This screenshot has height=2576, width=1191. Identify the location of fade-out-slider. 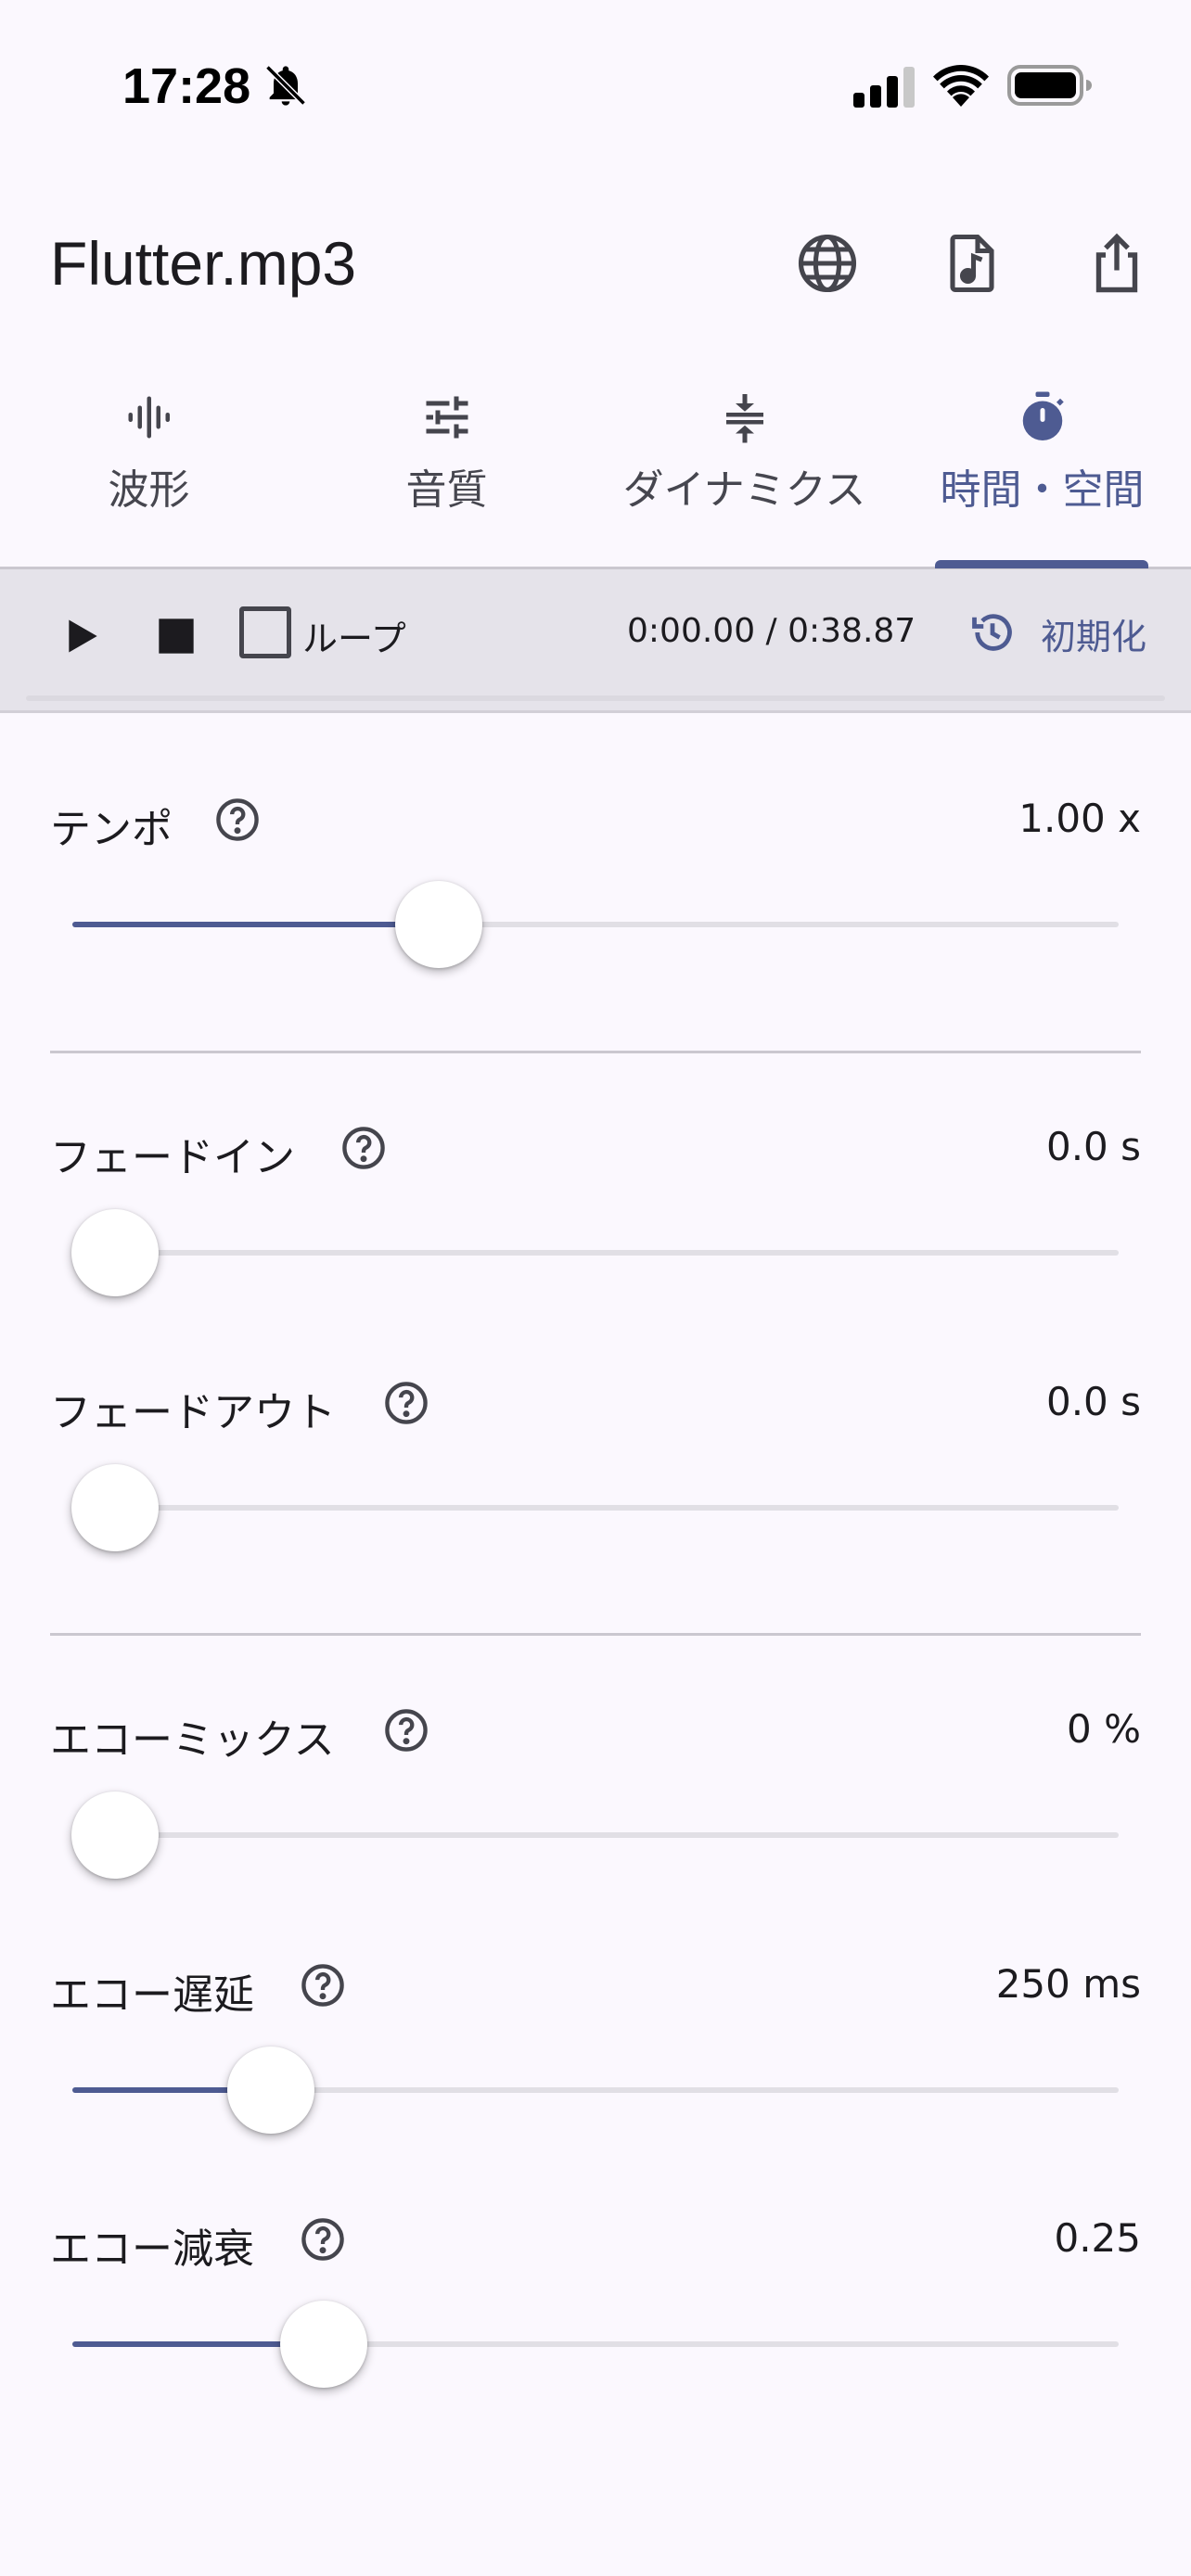
(595, 1507).